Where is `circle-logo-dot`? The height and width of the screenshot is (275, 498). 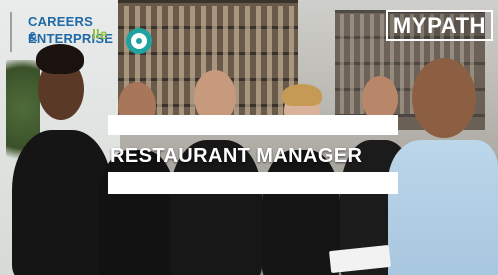 circle-logo-dot is located at coordinates (139, 41).